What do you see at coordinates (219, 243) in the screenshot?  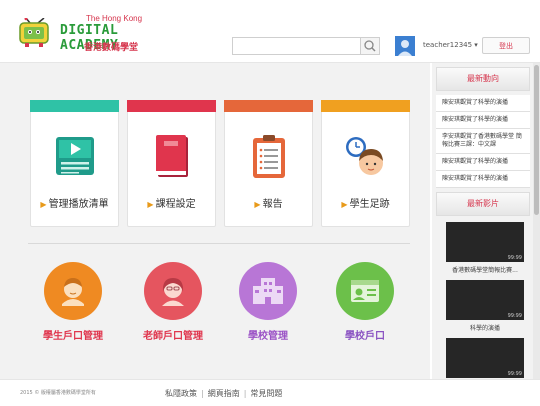 I see `divider` at bounding box center [219, 243].